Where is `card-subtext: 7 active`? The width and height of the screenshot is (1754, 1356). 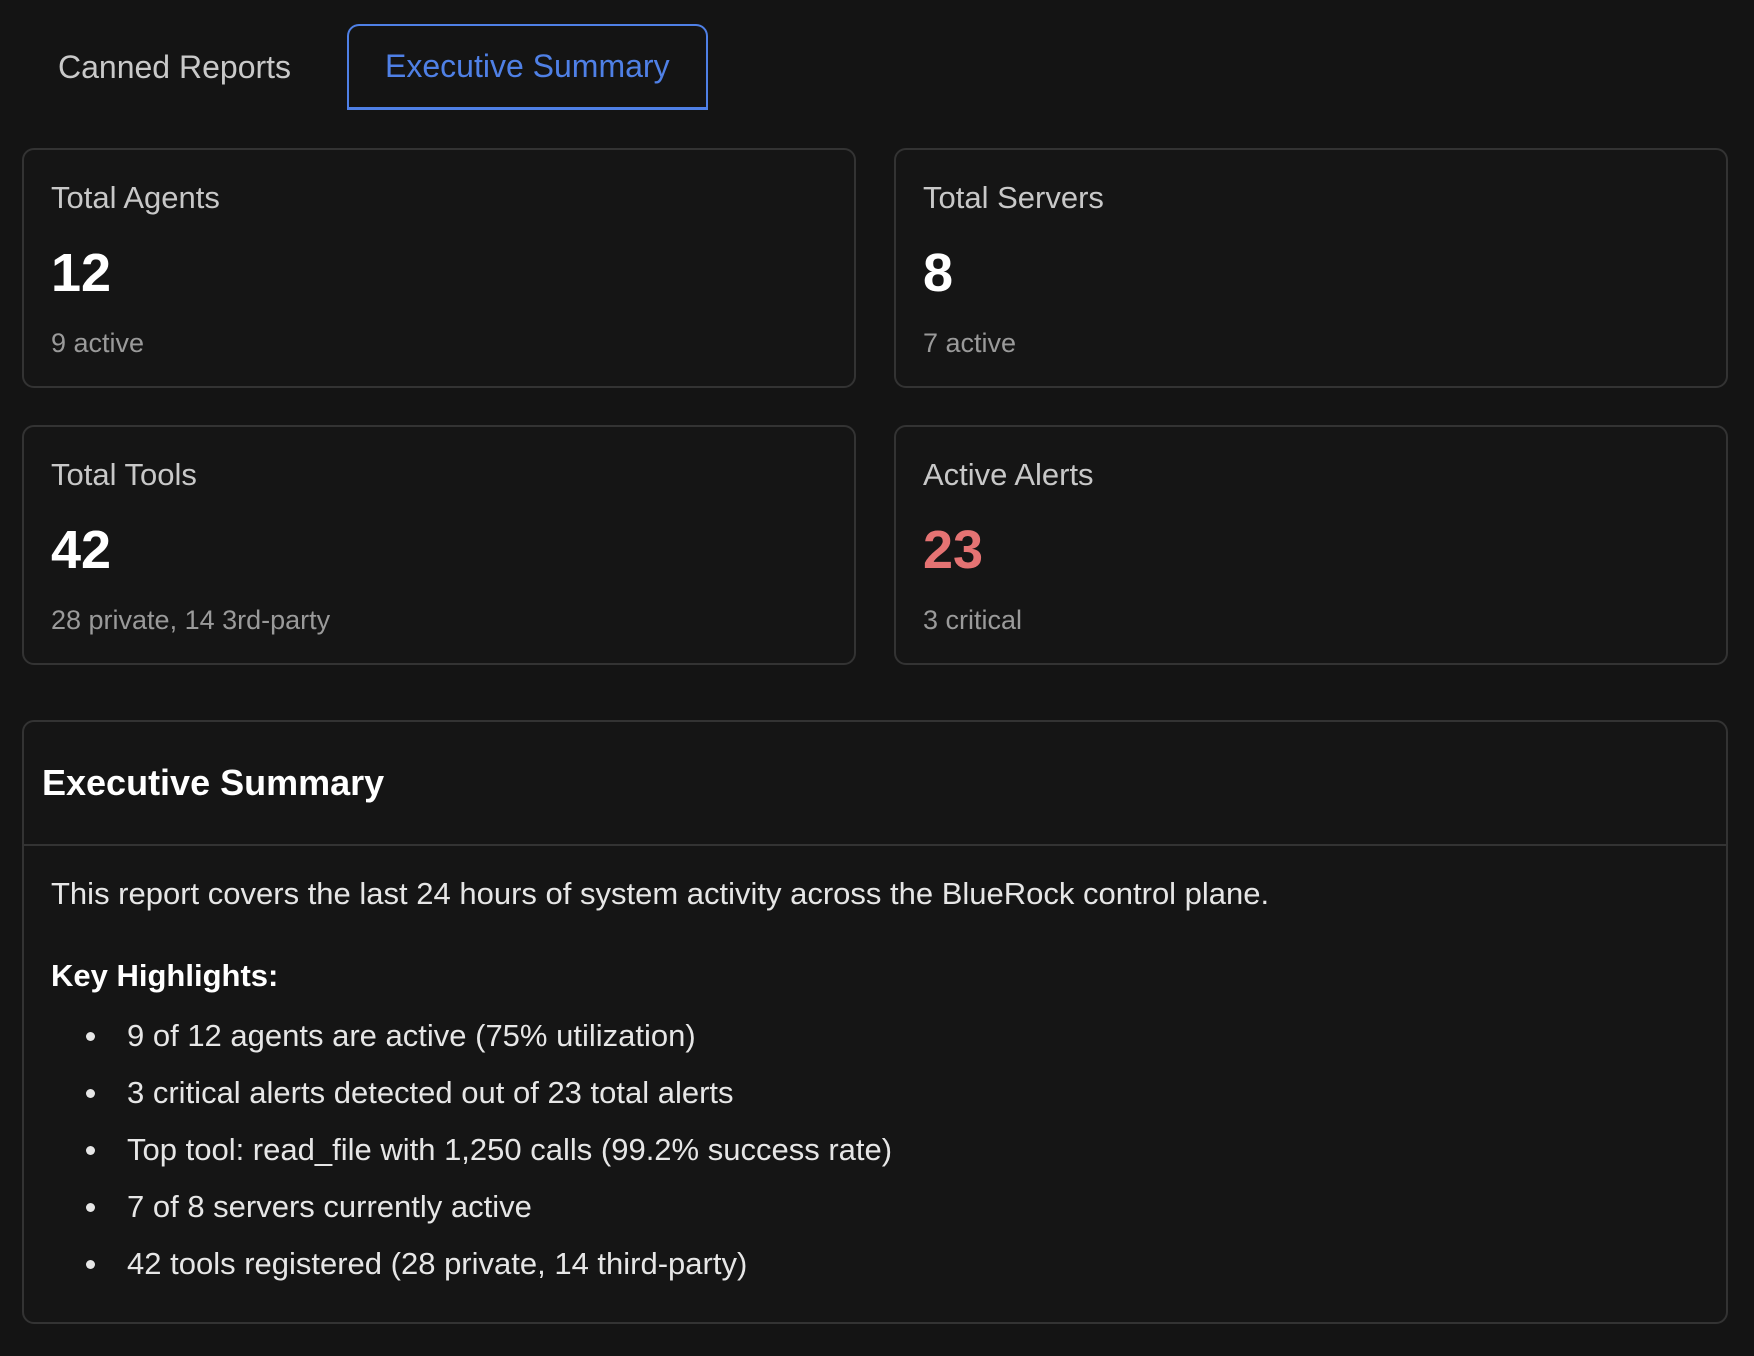
card-subtext: 7 active is located at coordinates (970, 343).